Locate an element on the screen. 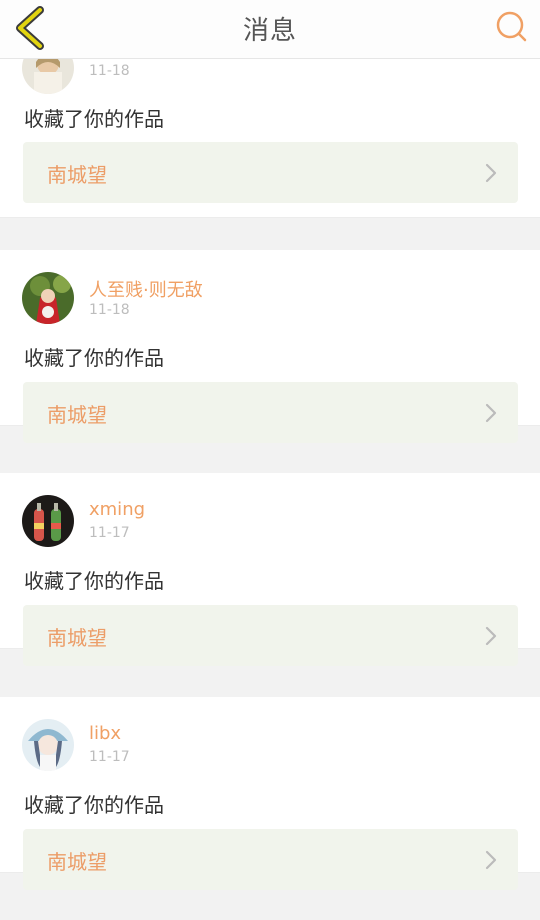  top-bar: 消息 is located at coordinates (270, 29).